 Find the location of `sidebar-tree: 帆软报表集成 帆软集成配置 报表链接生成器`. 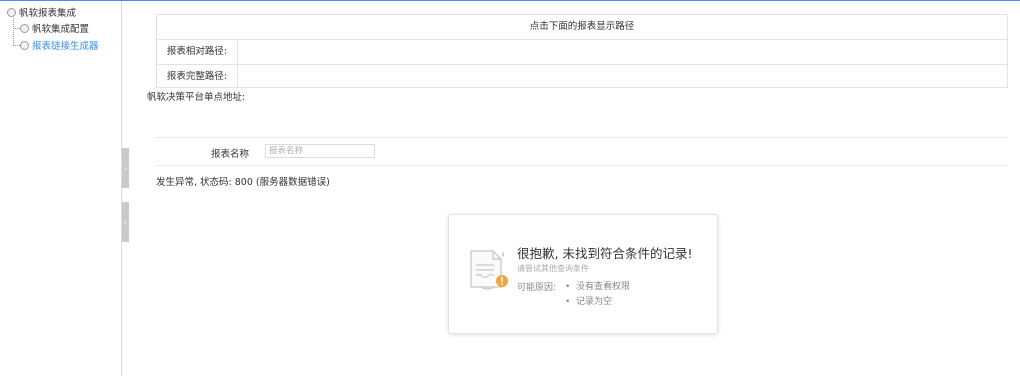

sidebar-tree: 帆软报表集成 帆软集成配置 报表链接生成器 is located at coordinates (61, 188).